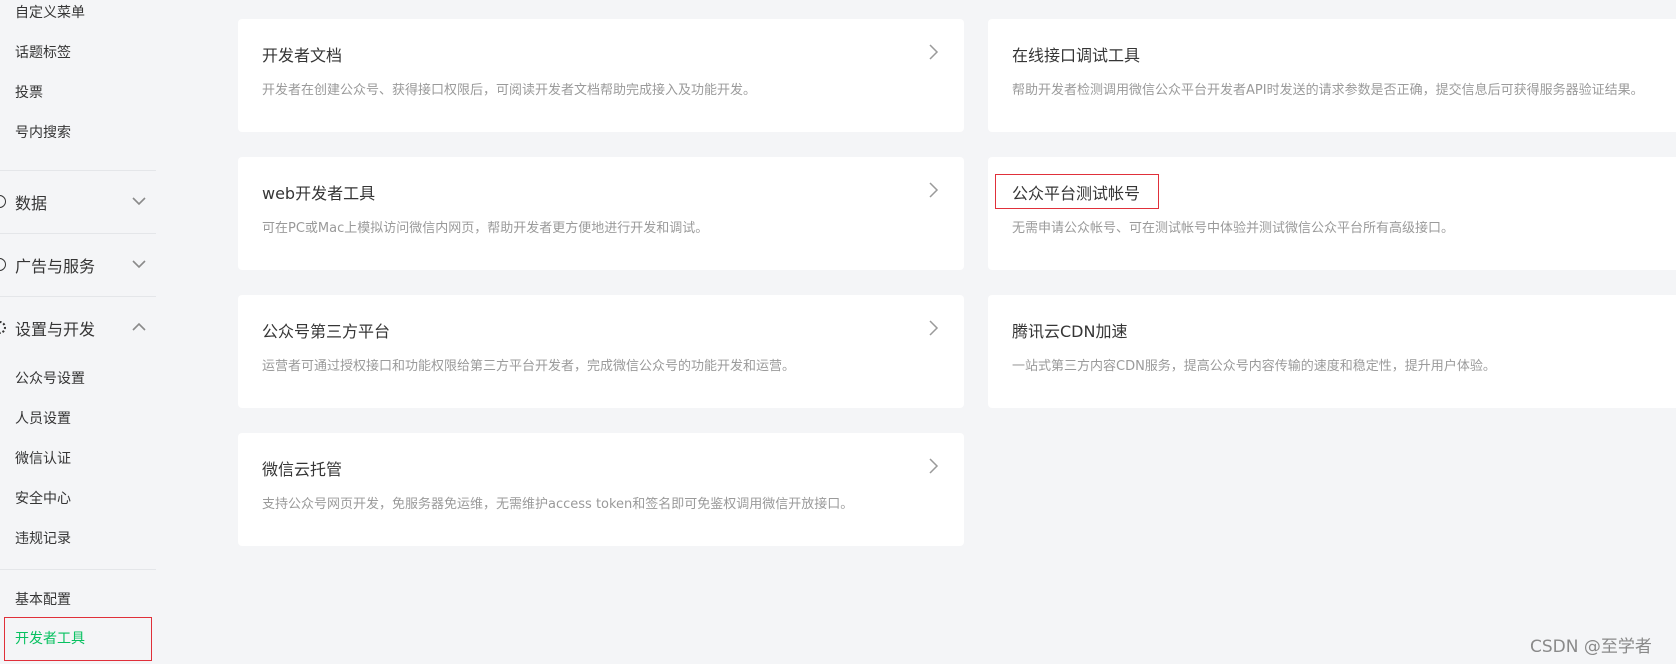  Describe the element at coordinates (43, 499) in the screenshot. I see `sidebar-item-security-center: 安全中心` at that location.